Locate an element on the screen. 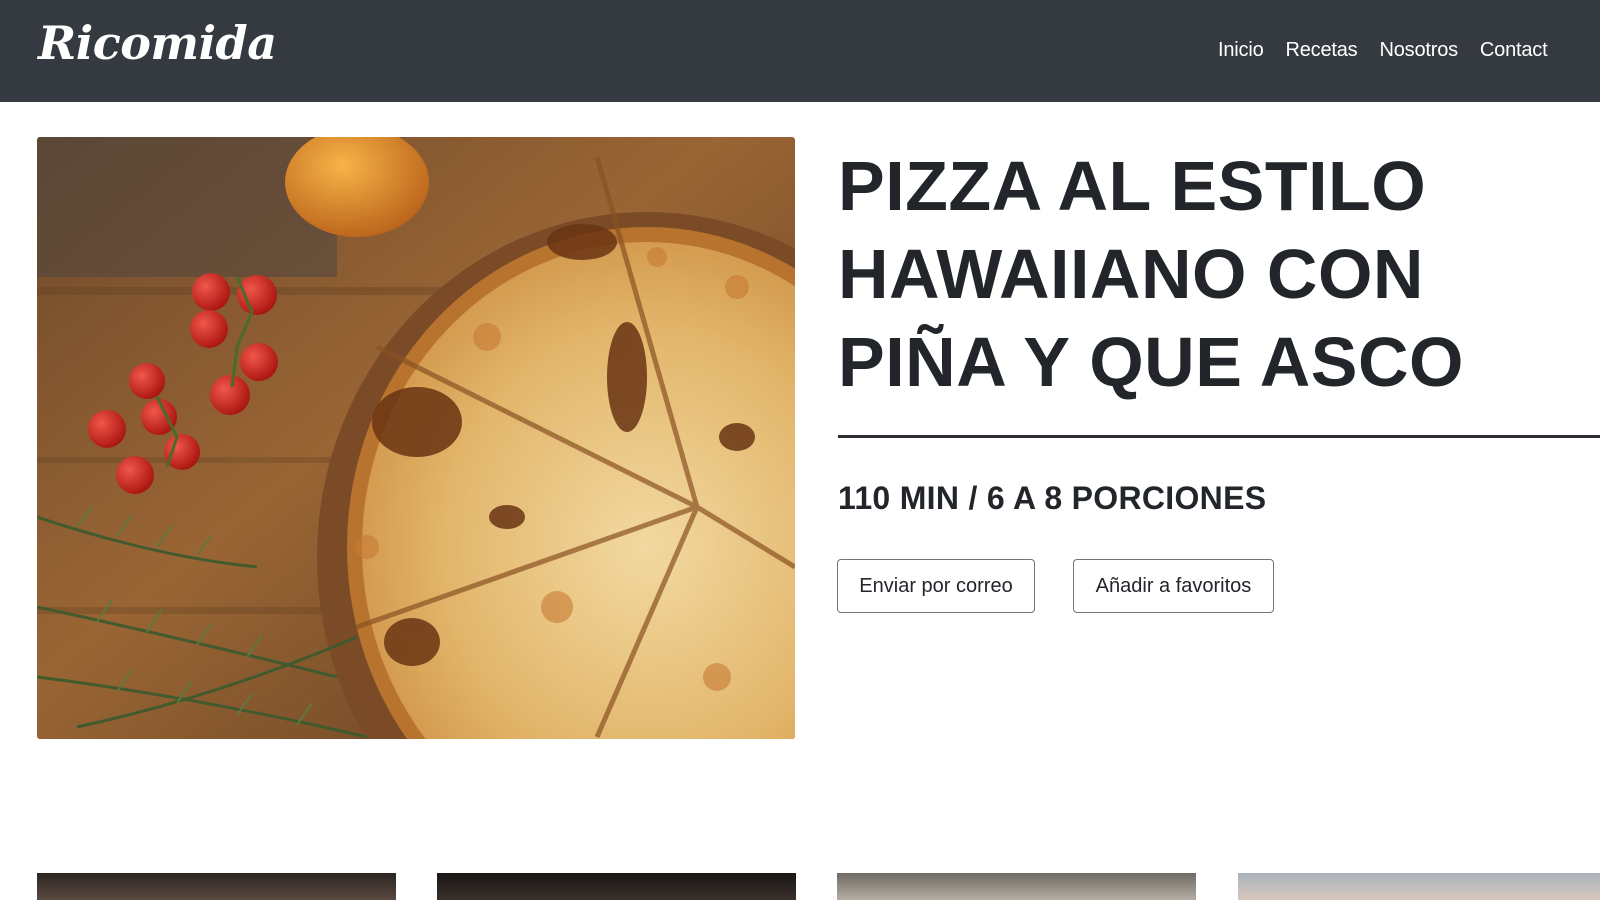  send-email-button: Enviar por correo is located at coordinates (936, 586).